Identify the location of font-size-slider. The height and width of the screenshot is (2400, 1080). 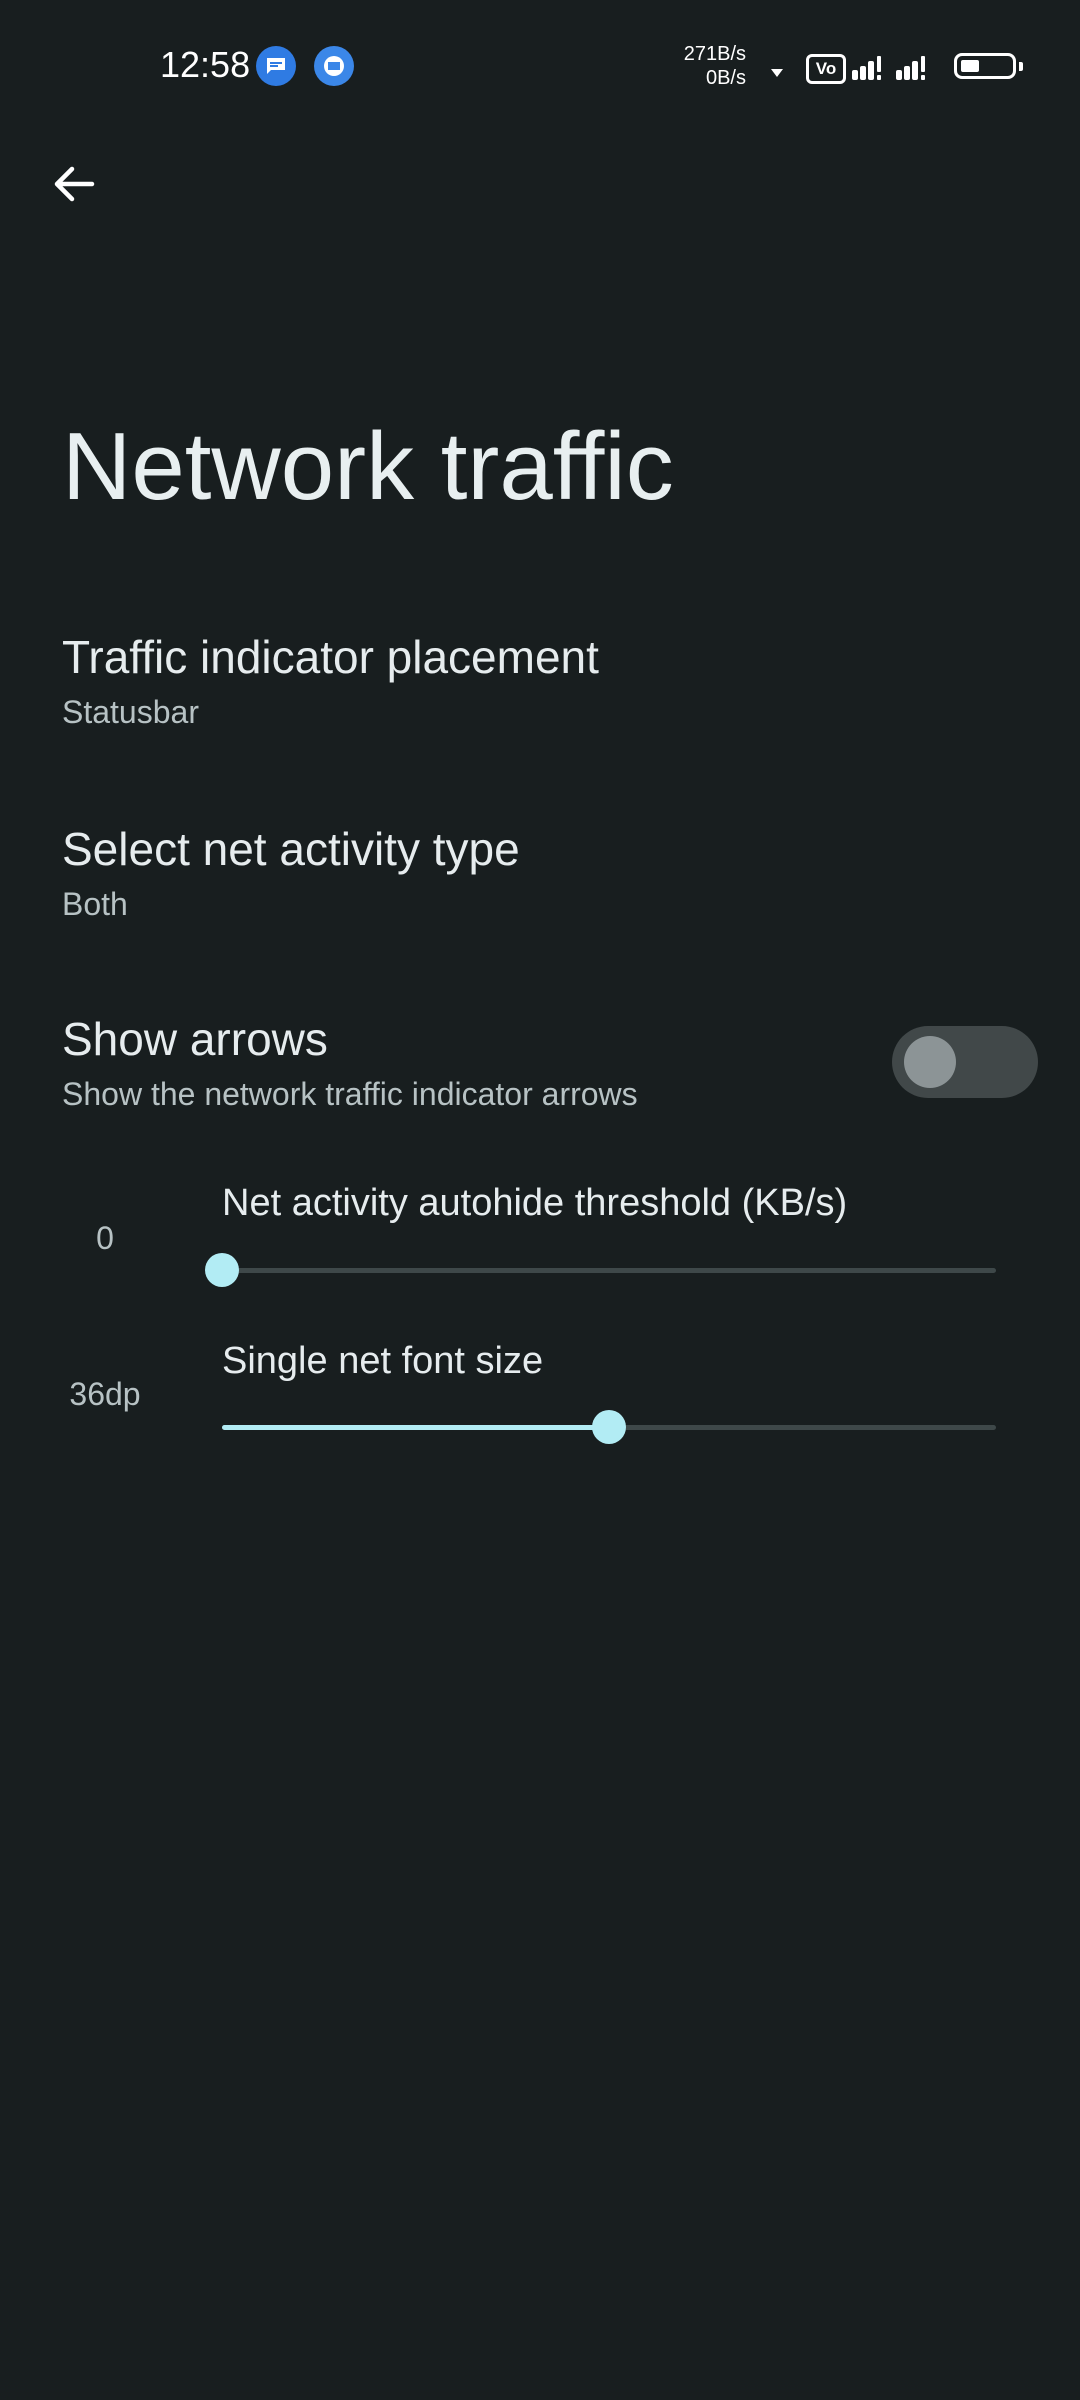
(609, 1427).